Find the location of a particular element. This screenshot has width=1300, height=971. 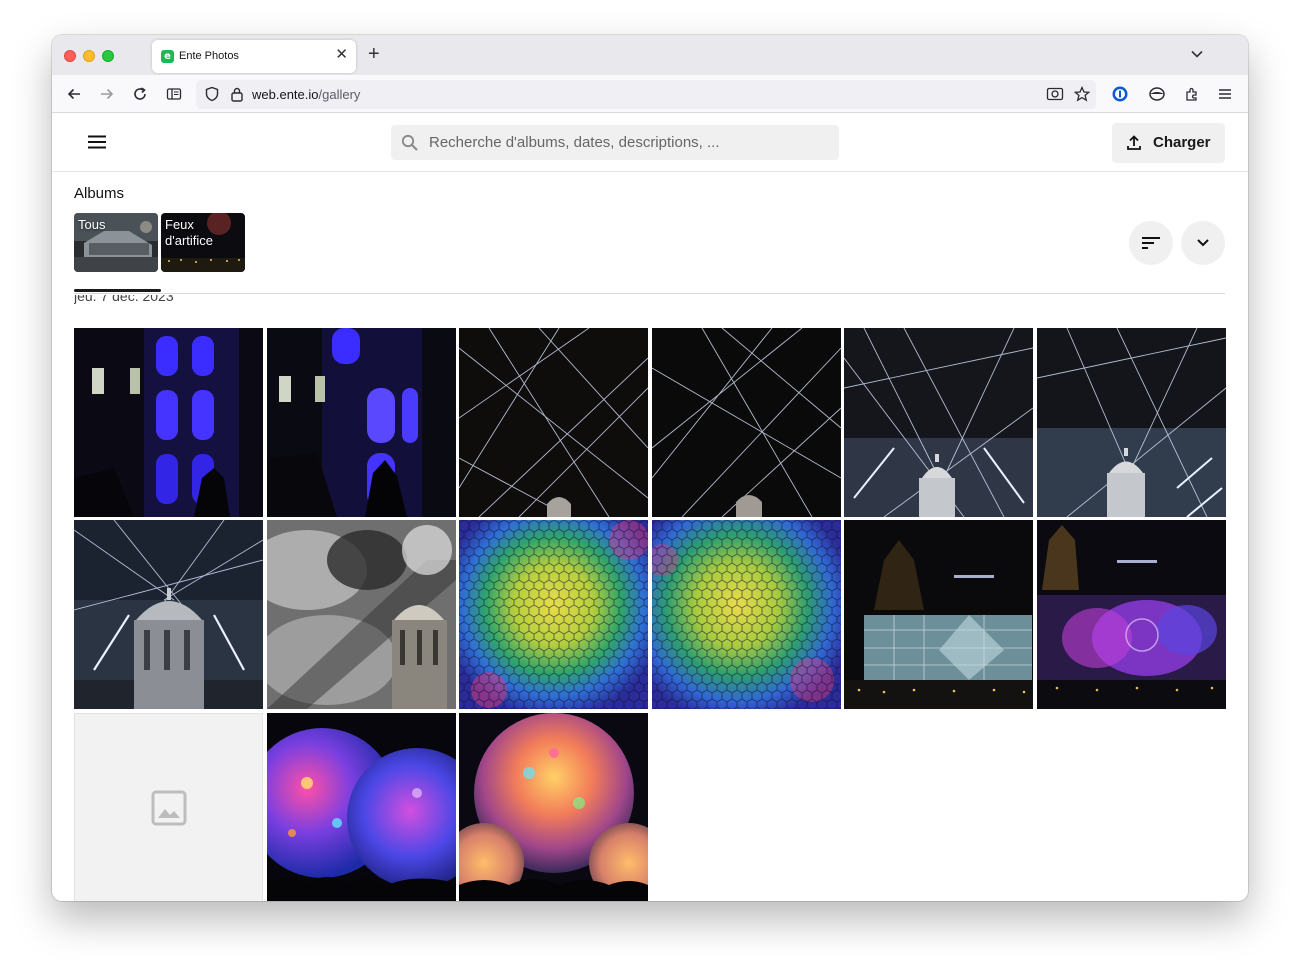

albums-divider is located at coordinates (649, 293).